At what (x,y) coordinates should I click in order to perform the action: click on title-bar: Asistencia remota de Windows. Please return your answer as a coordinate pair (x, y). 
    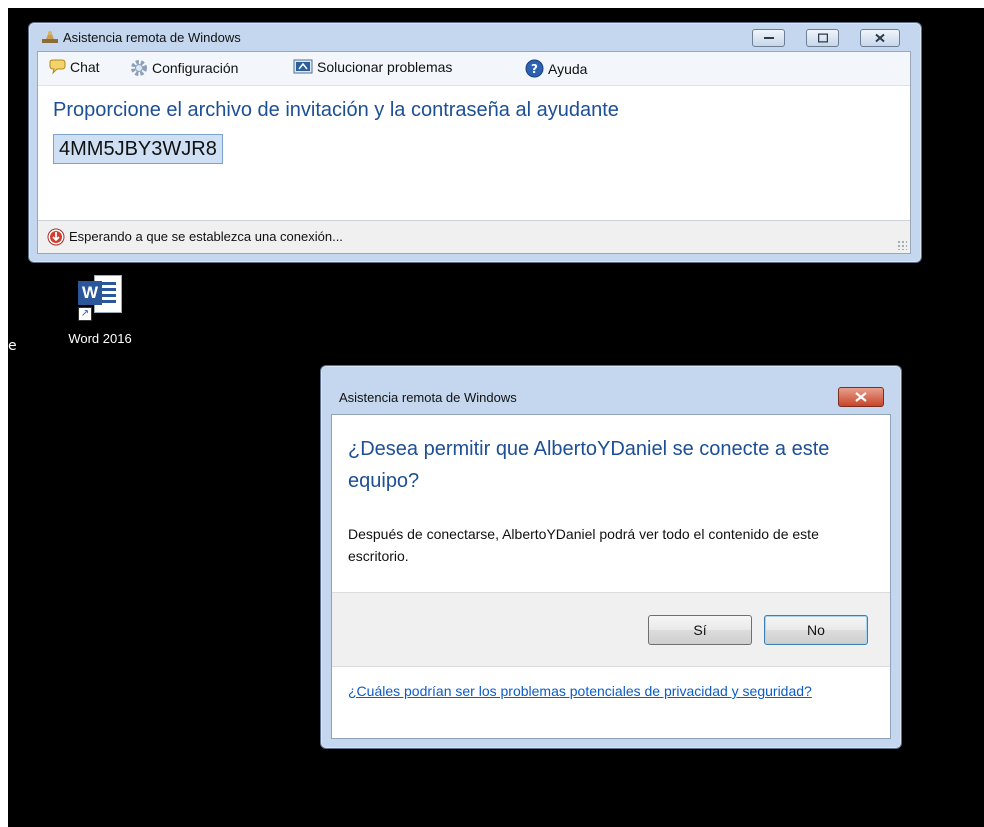
    Looking at the image, I should click on (475, 37).